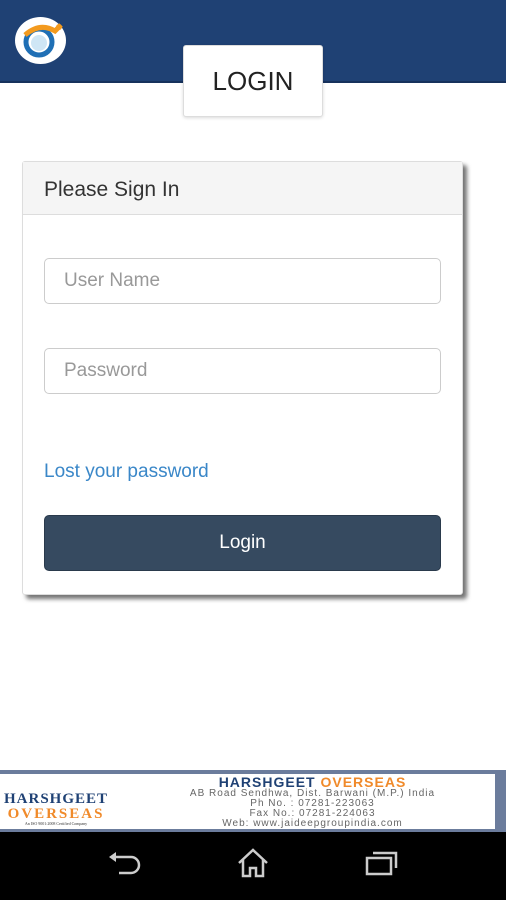  What do you see at coordinates (242, 188) in the screenshot?
I see `panel-title: Please Sign In` at bounding box center [242, 188].